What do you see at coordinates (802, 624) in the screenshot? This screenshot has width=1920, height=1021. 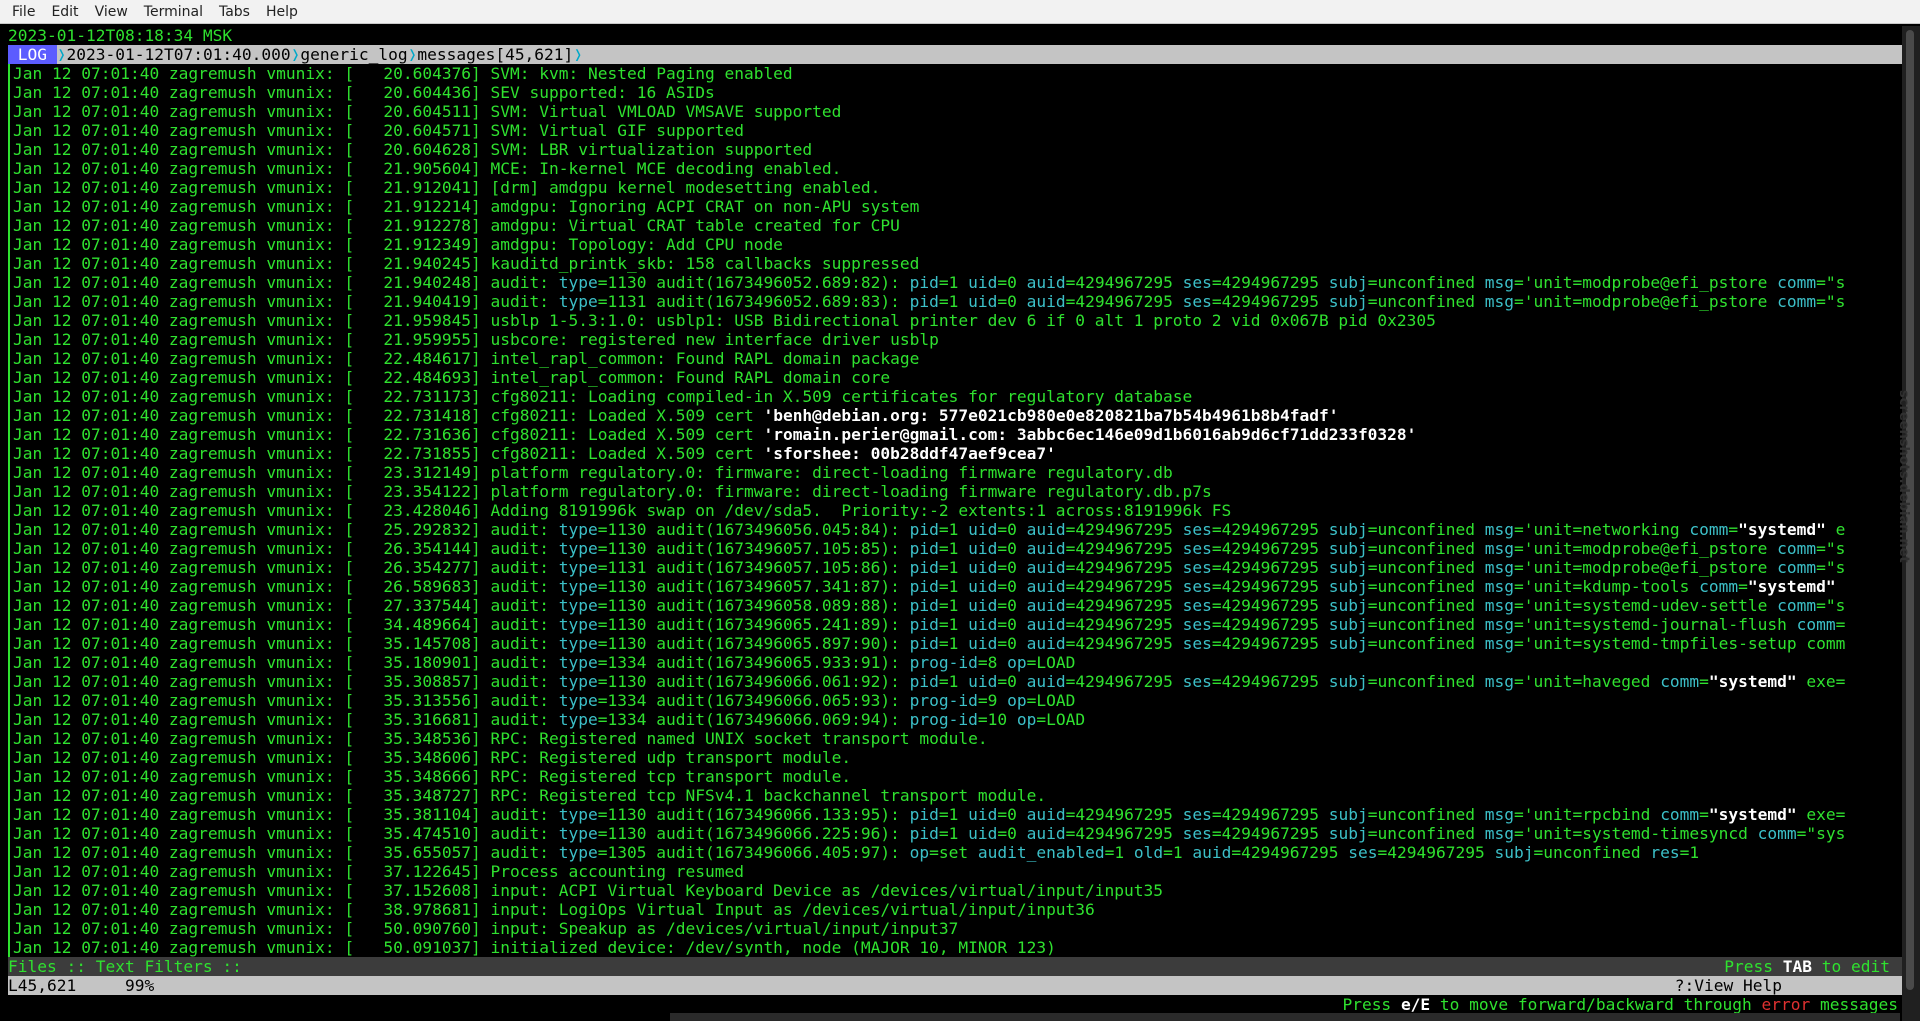 I see `audit-id: (1673496065.241:89):` at bounding box center [802, 624].